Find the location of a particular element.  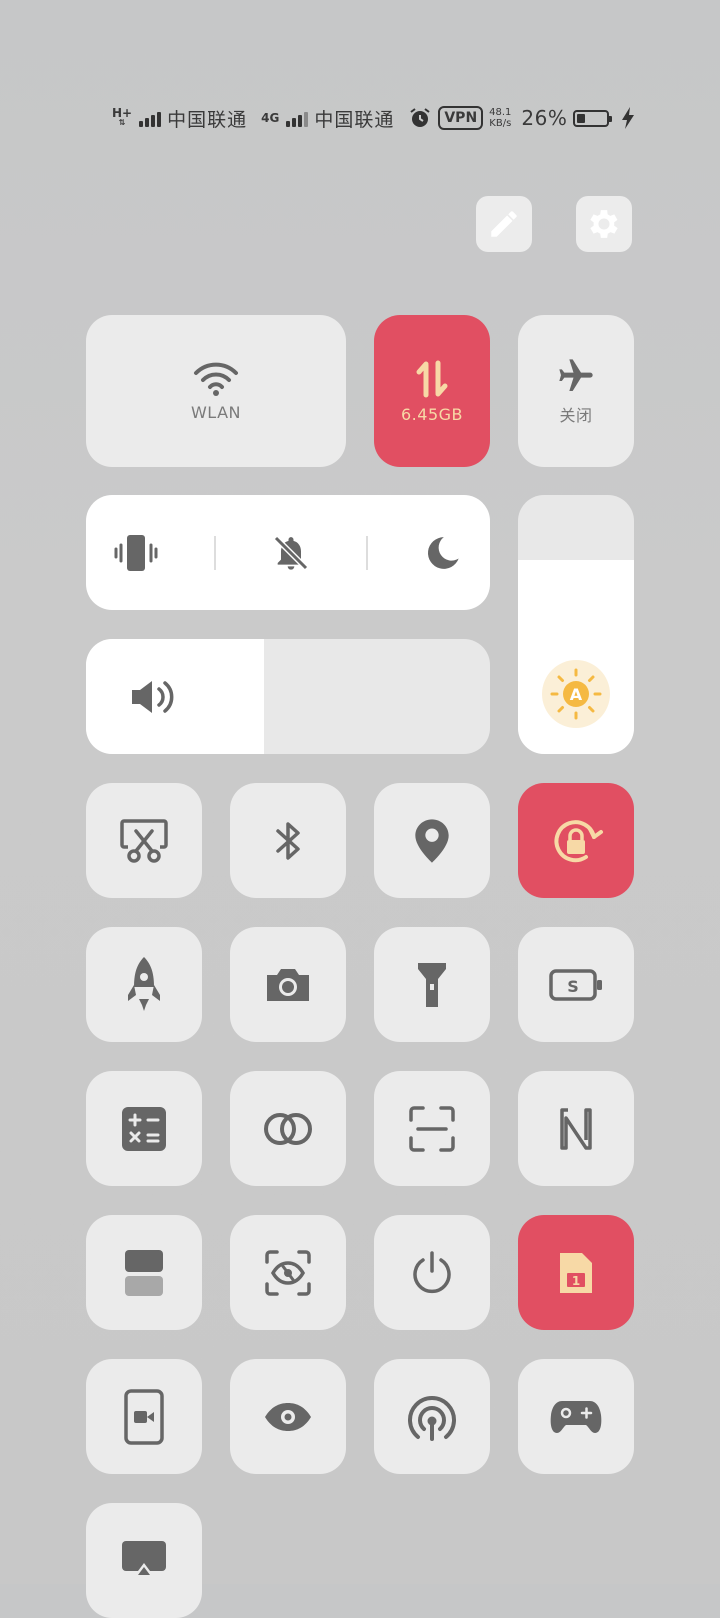

screen-record-icon is located at coordinates (144, 1416).